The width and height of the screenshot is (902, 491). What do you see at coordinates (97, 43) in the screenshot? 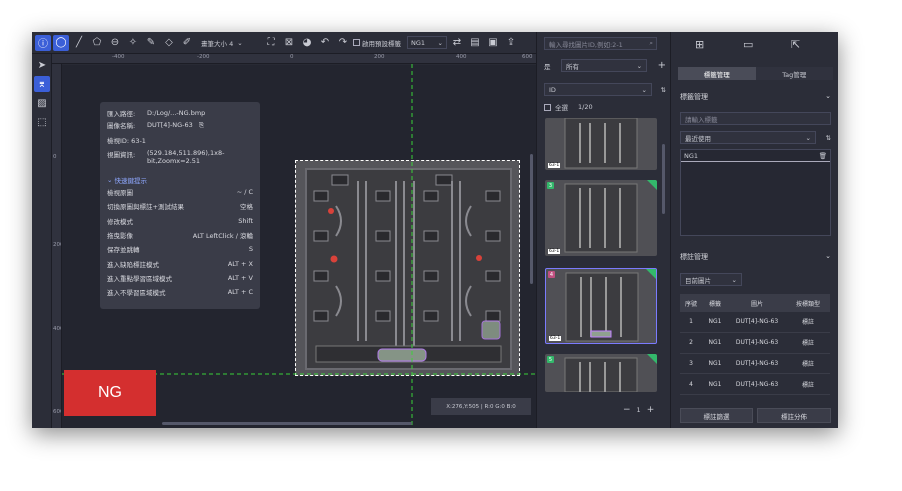
I see `polygon-tool-icon: ⬠` at bounding box center [97, 43].